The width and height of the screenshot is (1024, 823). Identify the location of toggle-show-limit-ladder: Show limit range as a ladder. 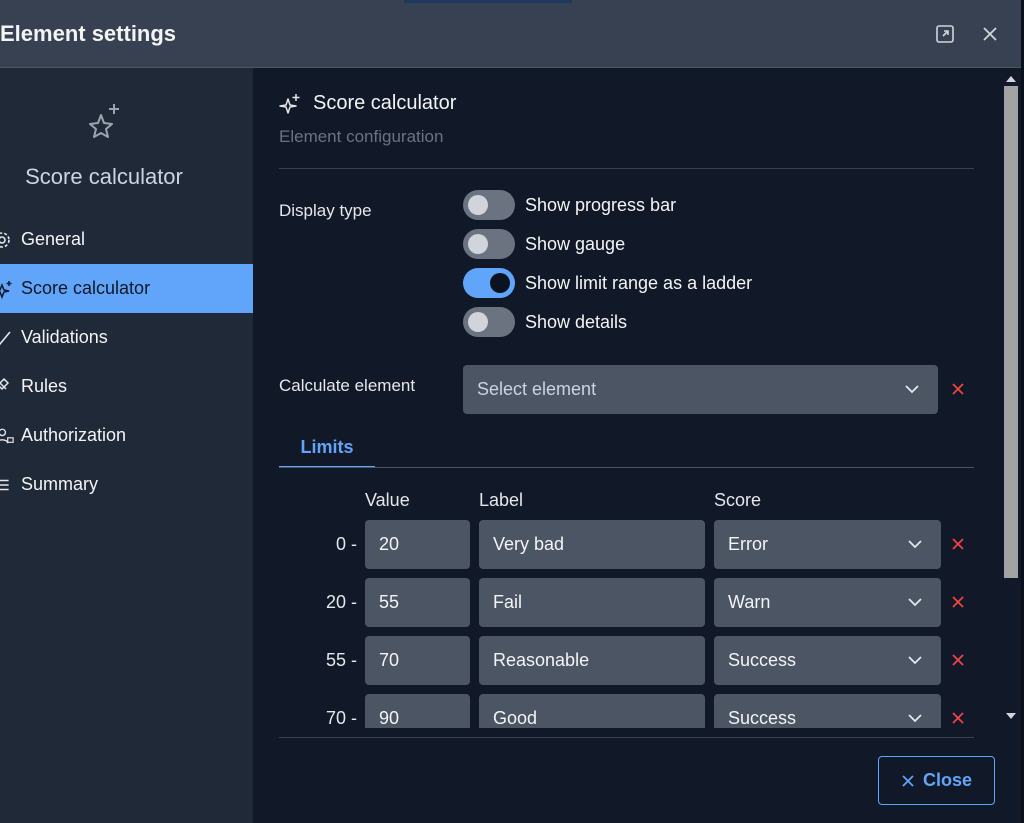
(607, 283).